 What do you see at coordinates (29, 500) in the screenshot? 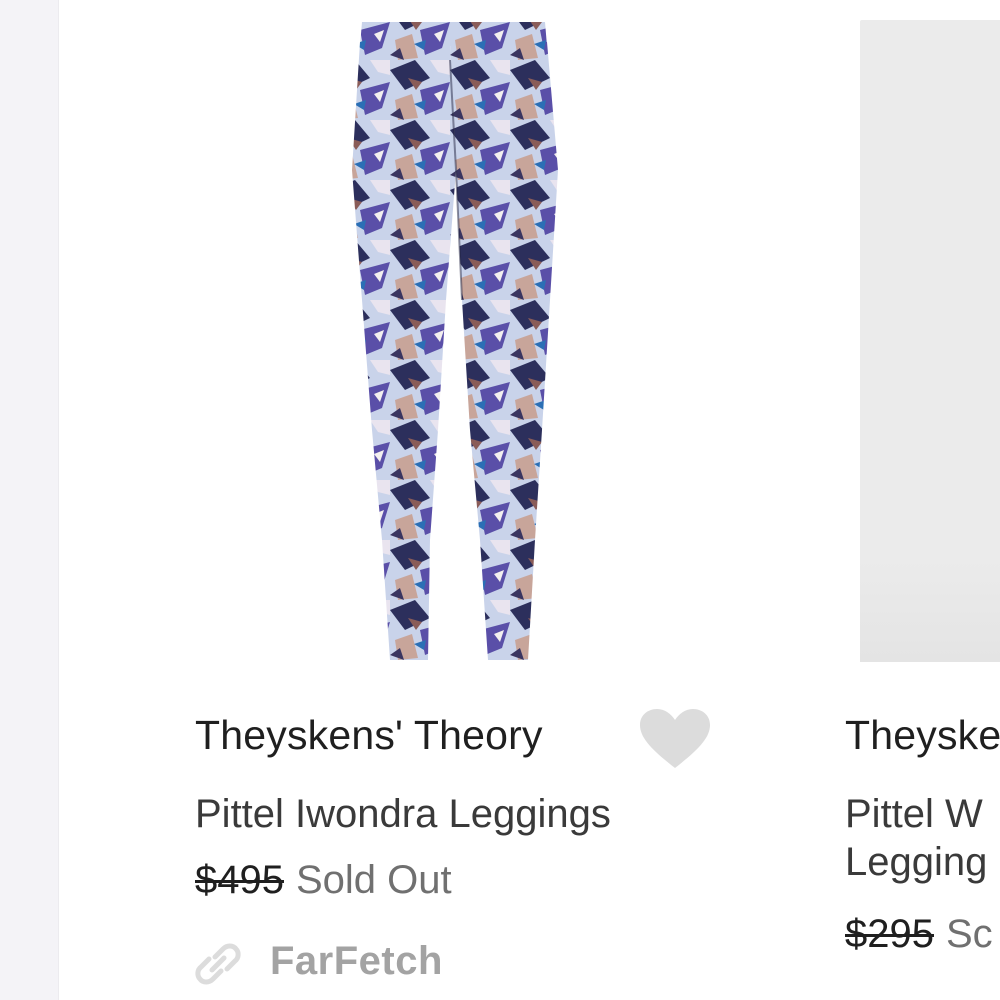
I see `left-gutter` at bounding box center [29, 500].